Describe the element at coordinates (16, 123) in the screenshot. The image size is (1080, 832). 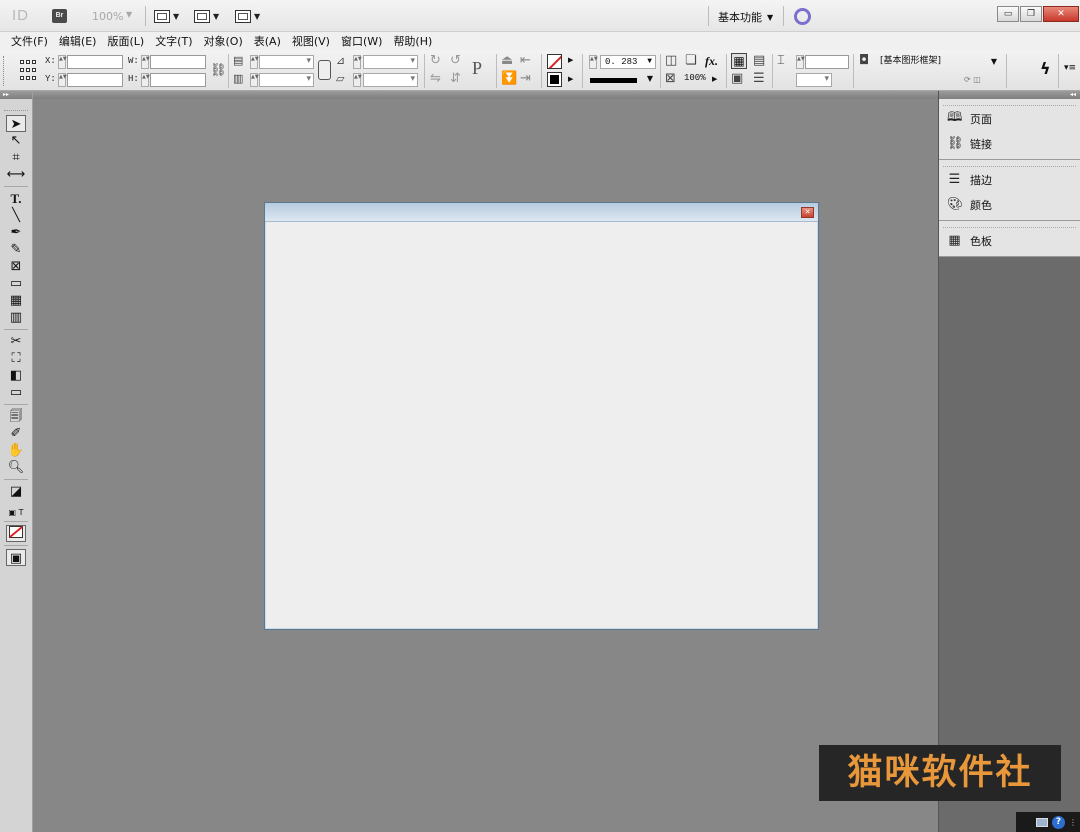
I see `selection-tool-icon: ➤` at that location.